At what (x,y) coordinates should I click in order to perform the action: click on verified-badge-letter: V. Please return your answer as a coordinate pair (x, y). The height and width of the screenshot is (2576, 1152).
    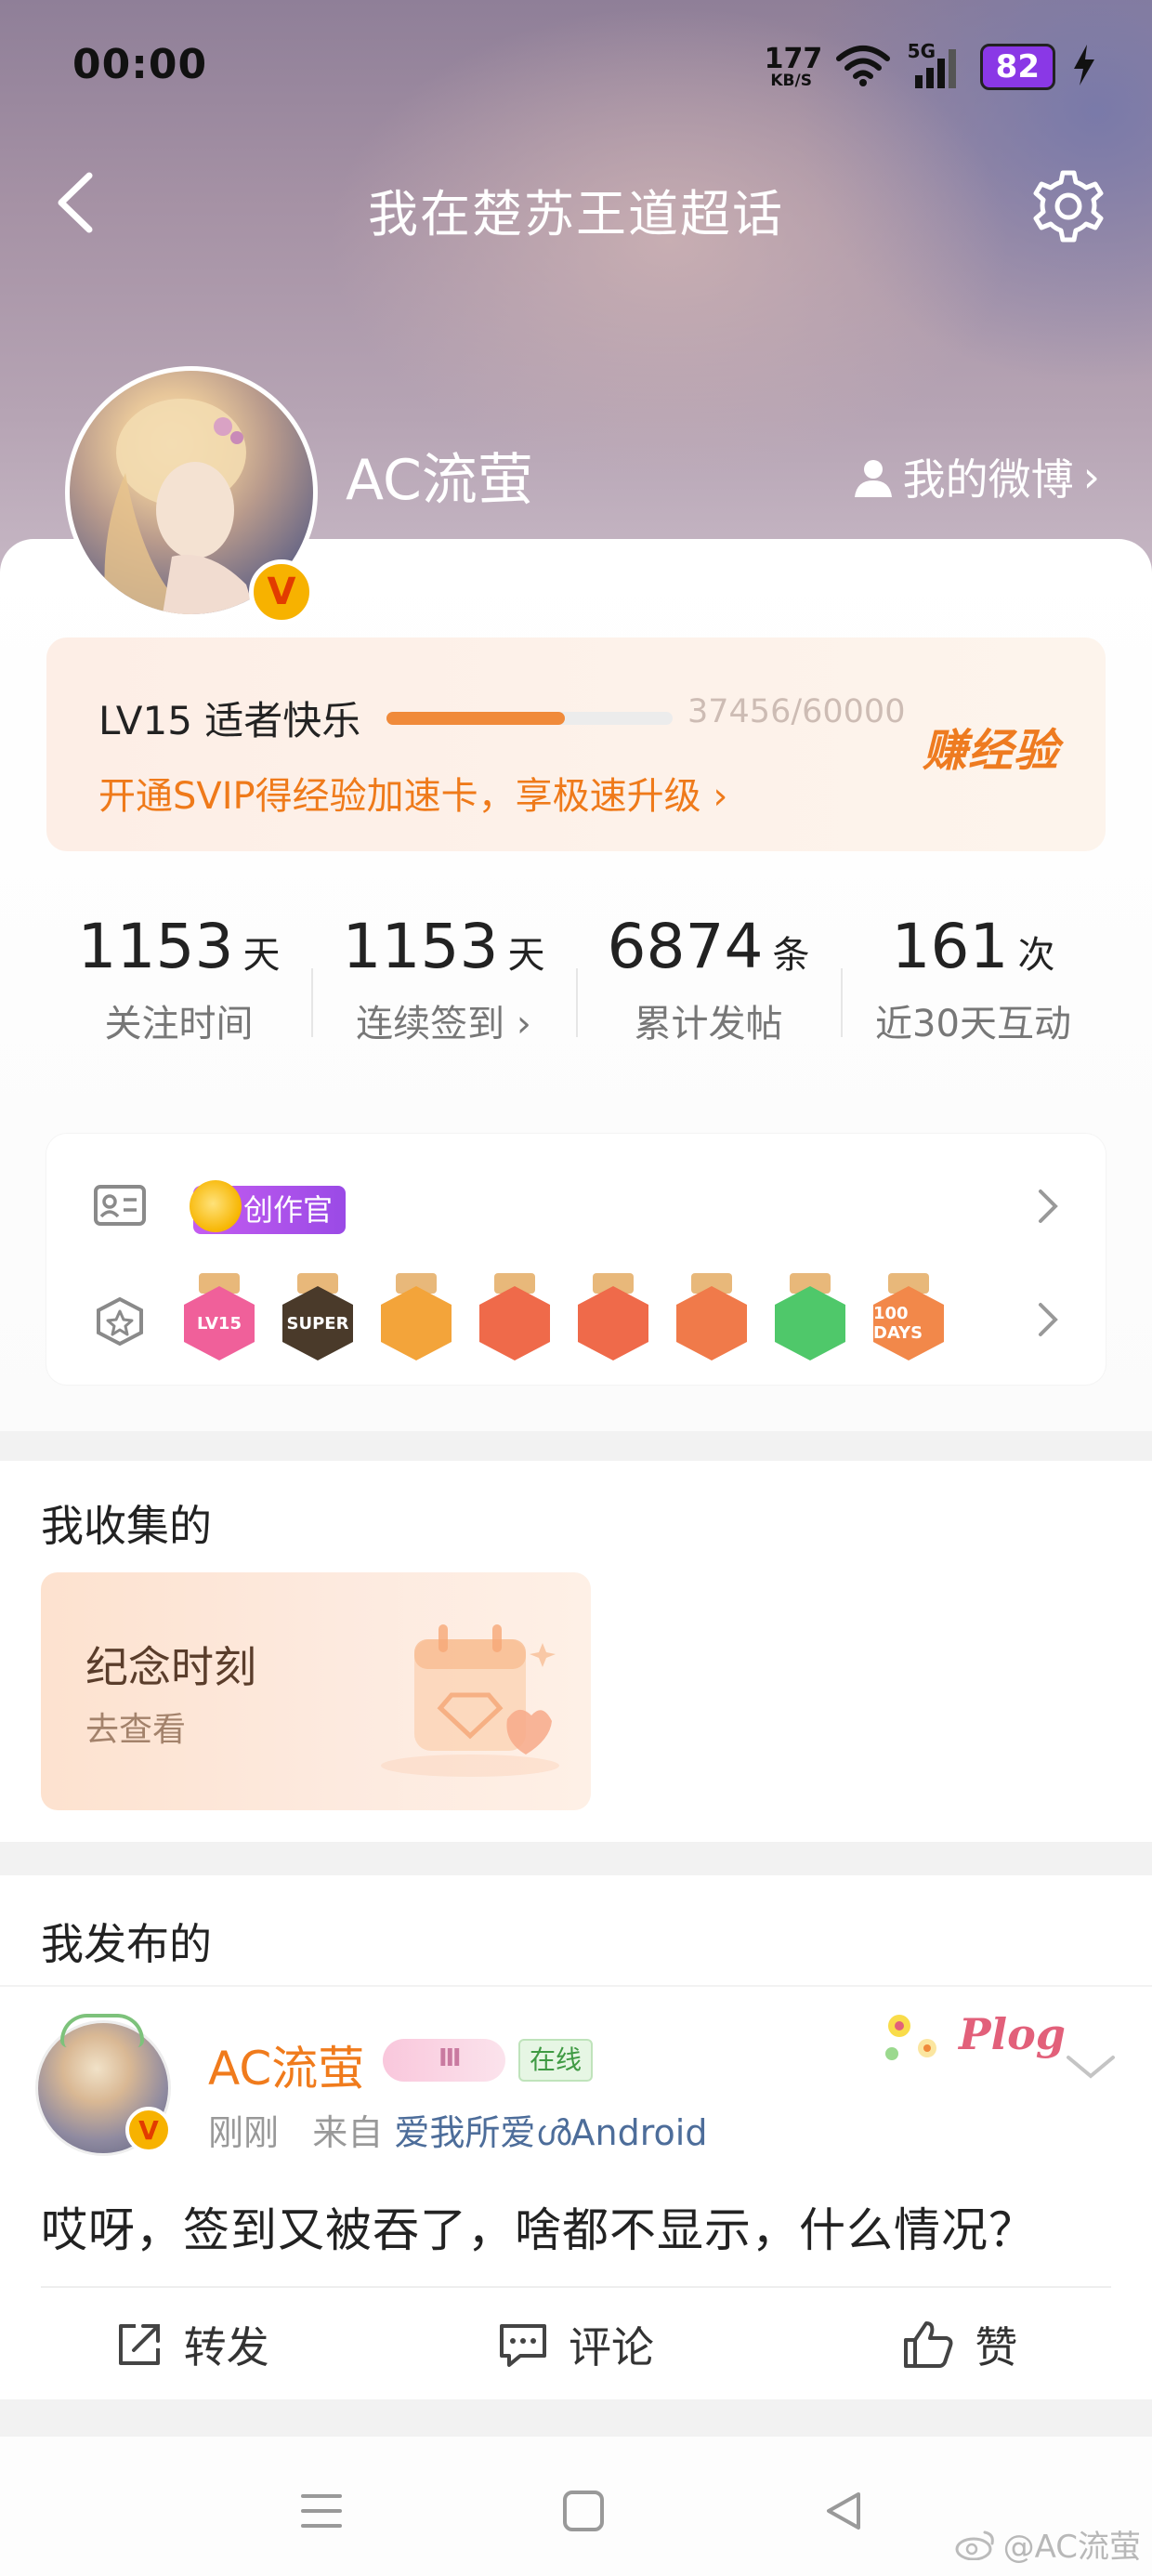
    Looking at the image, I should click on (148, 2130).